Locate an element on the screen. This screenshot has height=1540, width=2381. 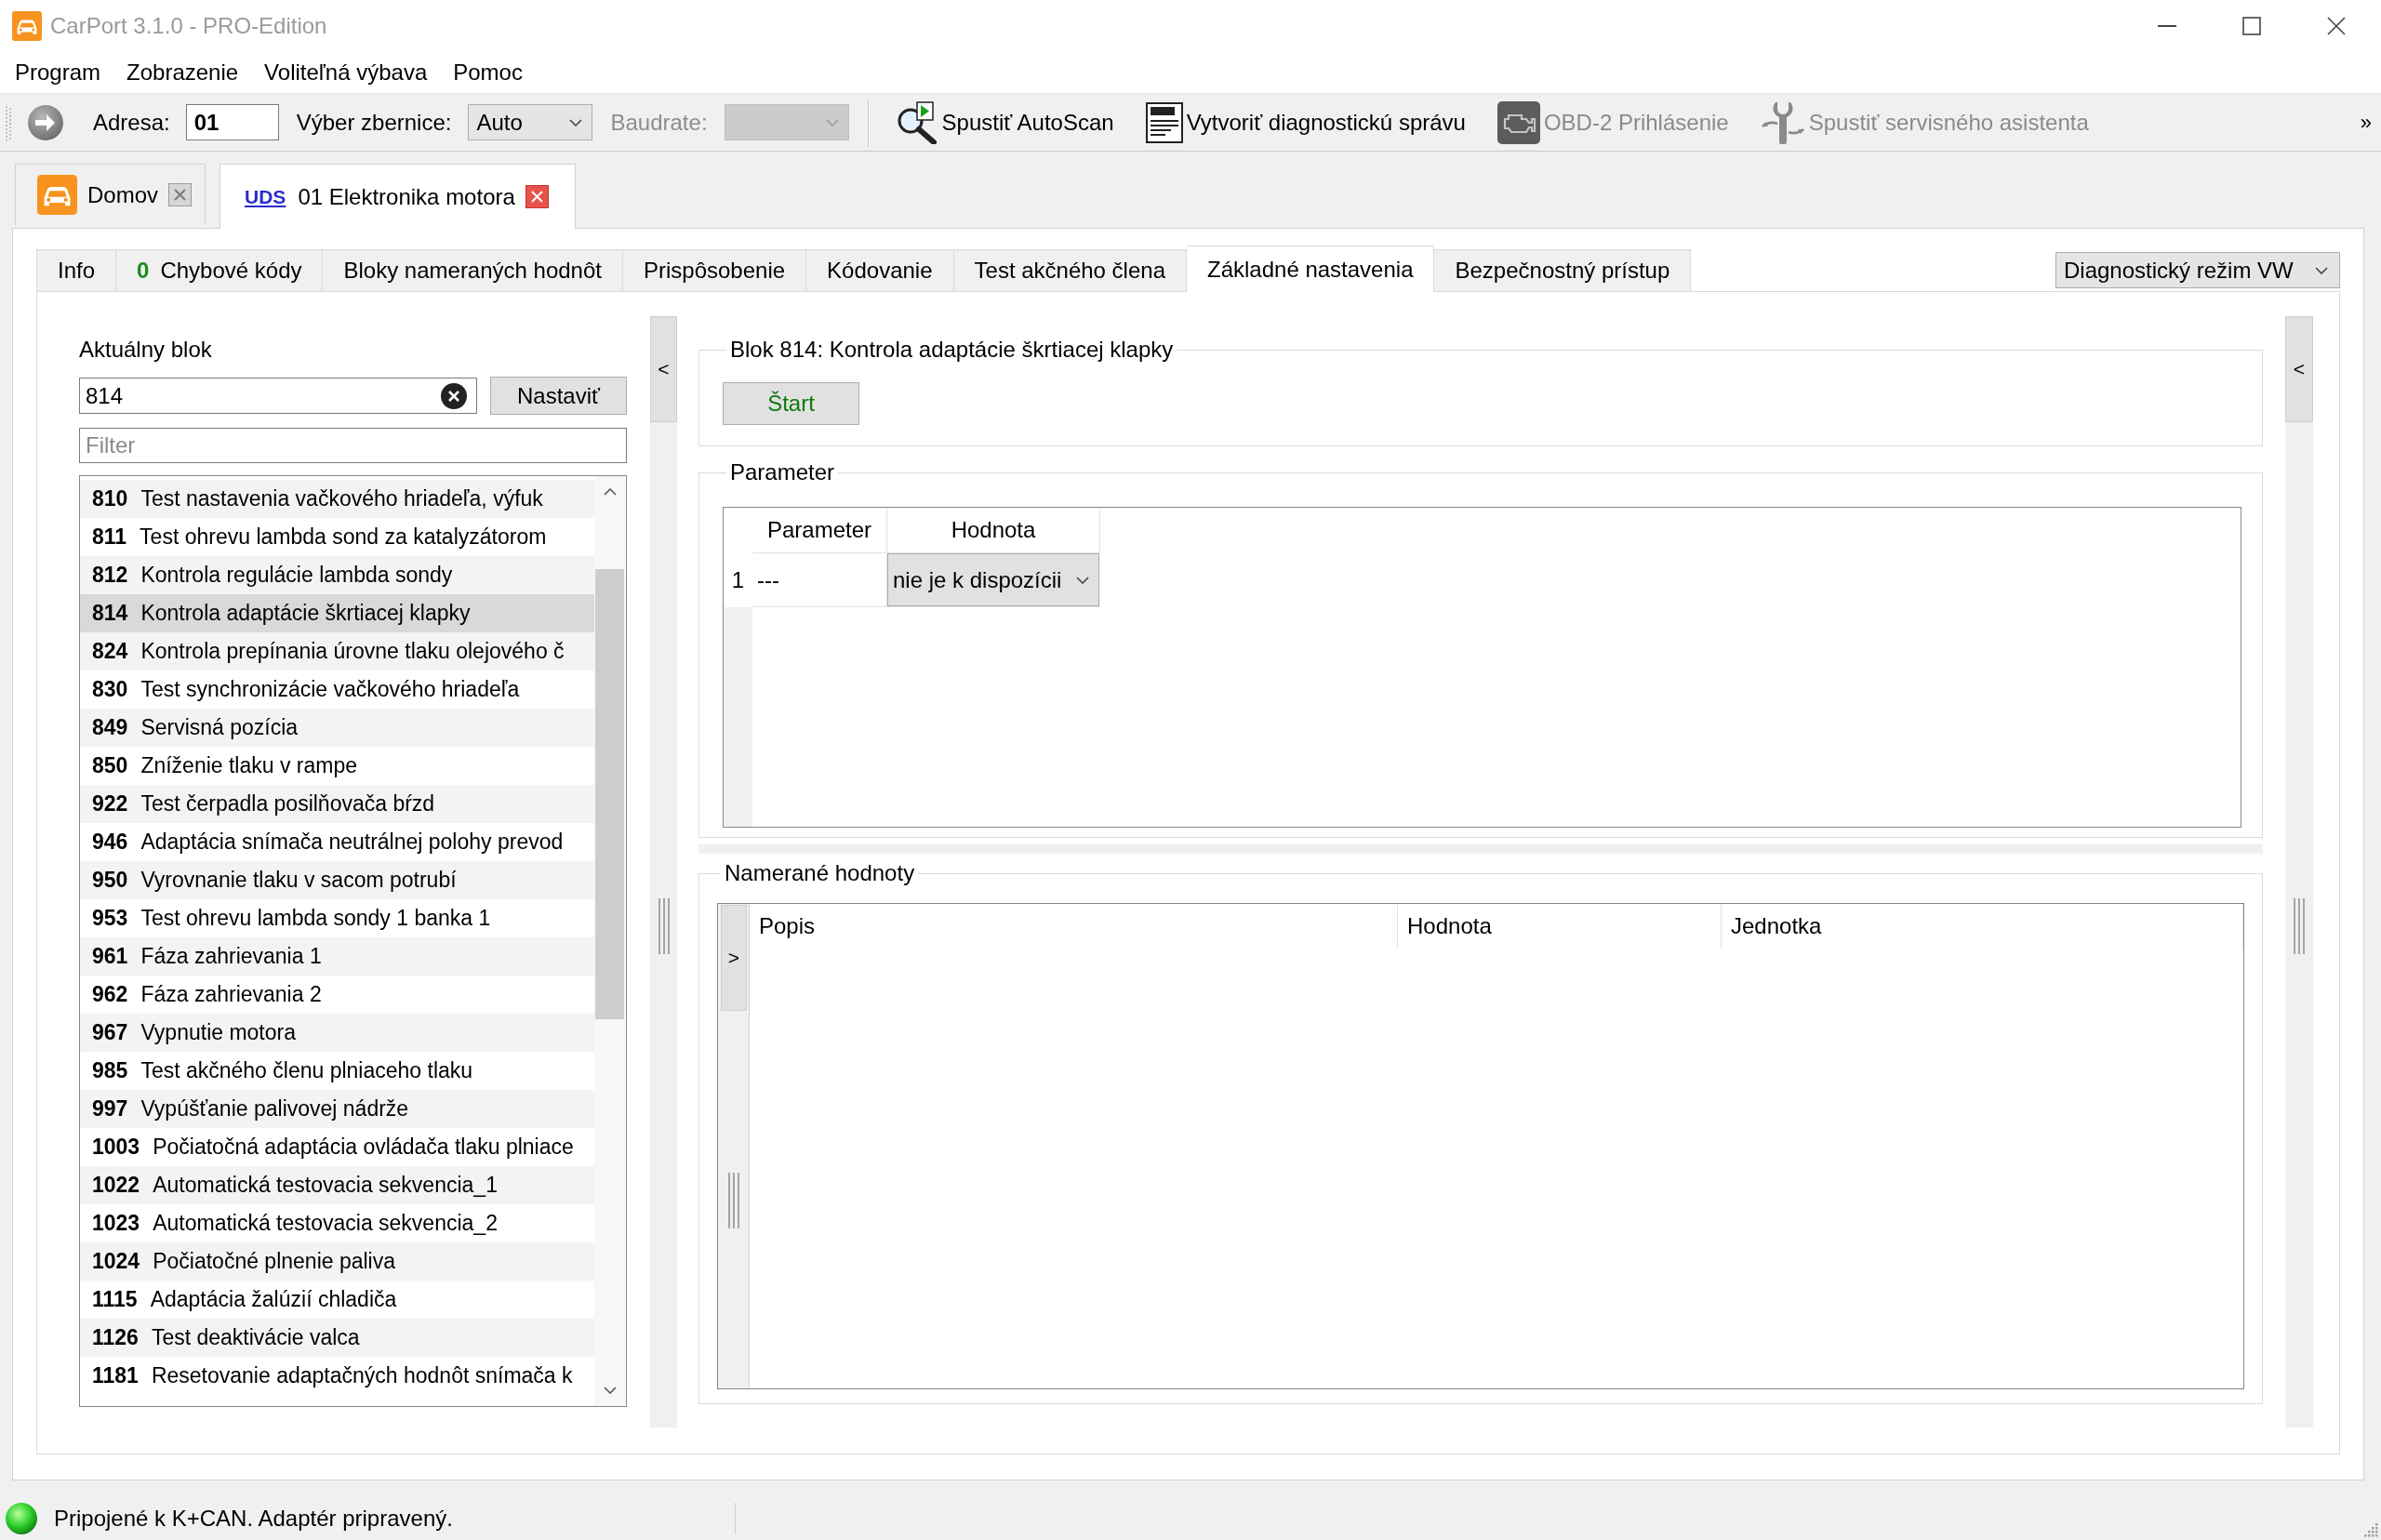
block-number: 997 is located at coordinates (110, 1109).